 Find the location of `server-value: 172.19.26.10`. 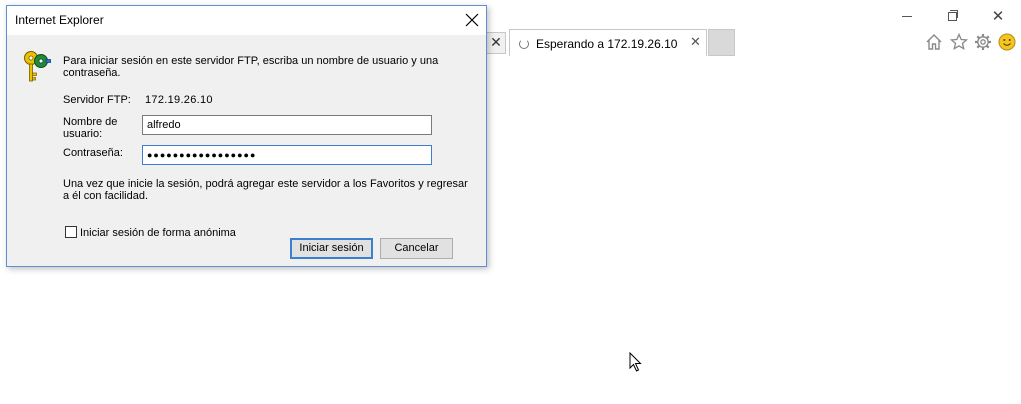

server-value: 172.19.26.10 is located at coordinates (179, 100).